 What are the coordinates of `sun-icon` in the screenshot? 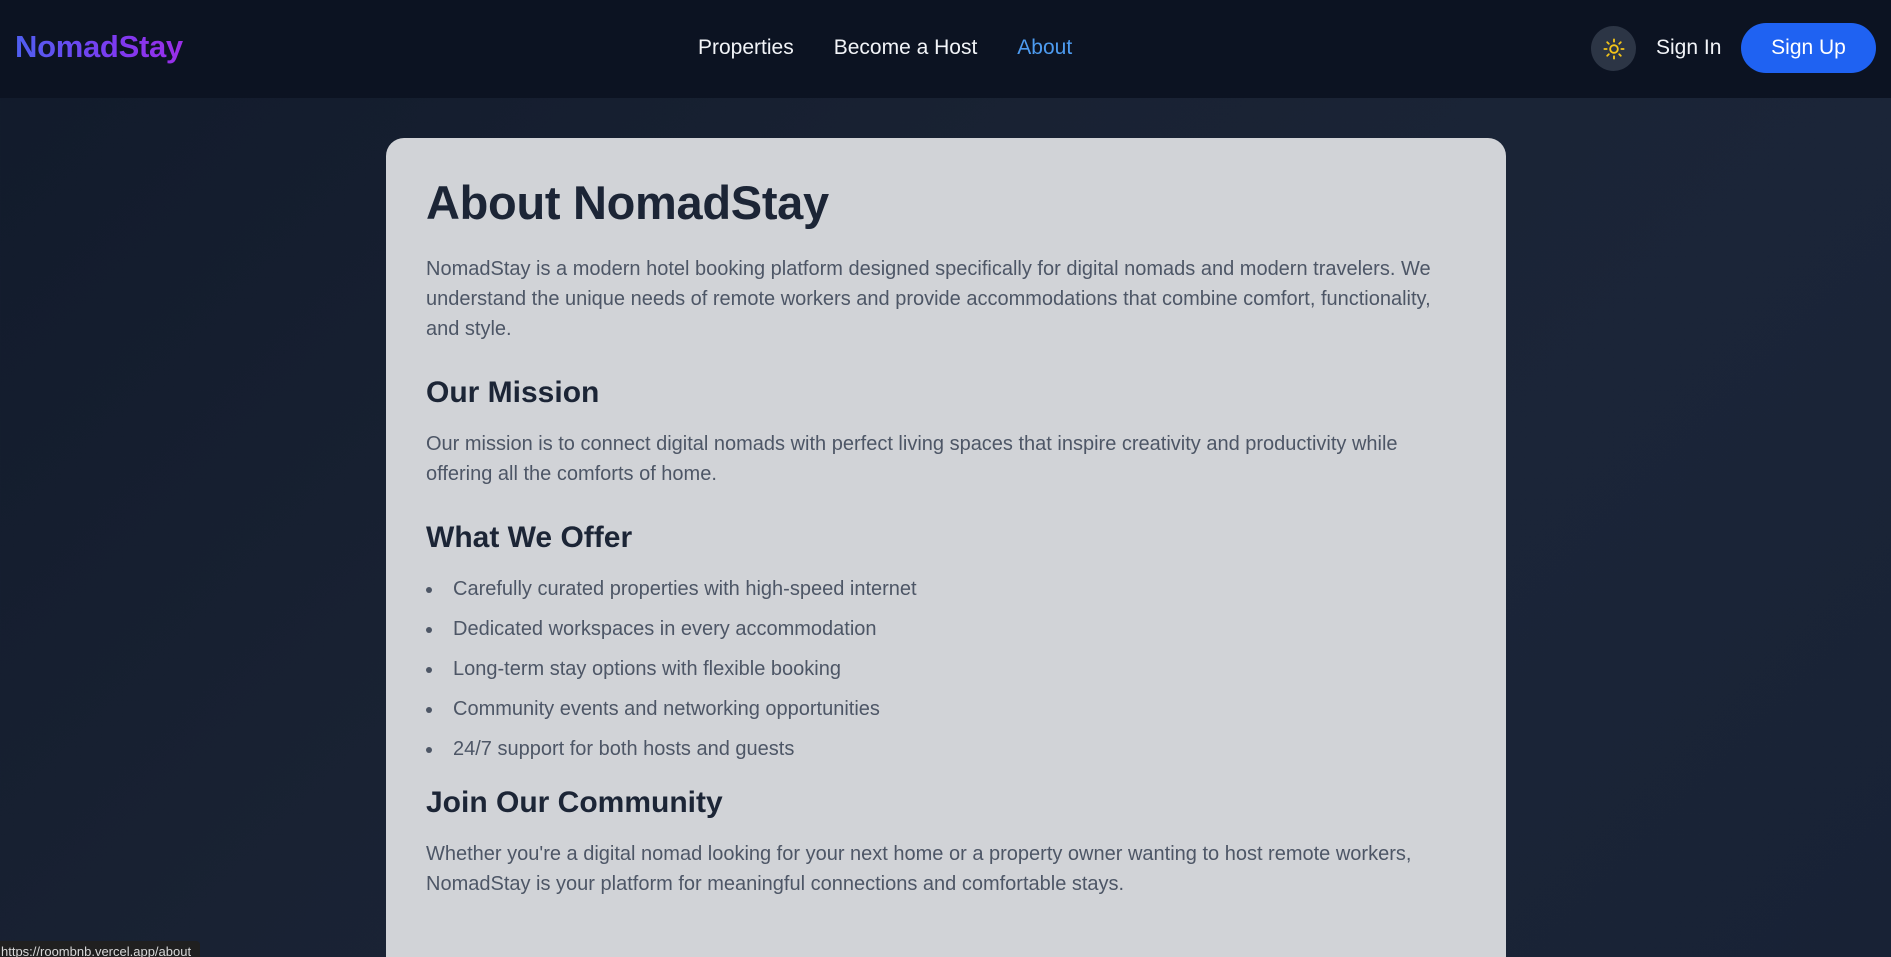 It's located at (1613, 48).